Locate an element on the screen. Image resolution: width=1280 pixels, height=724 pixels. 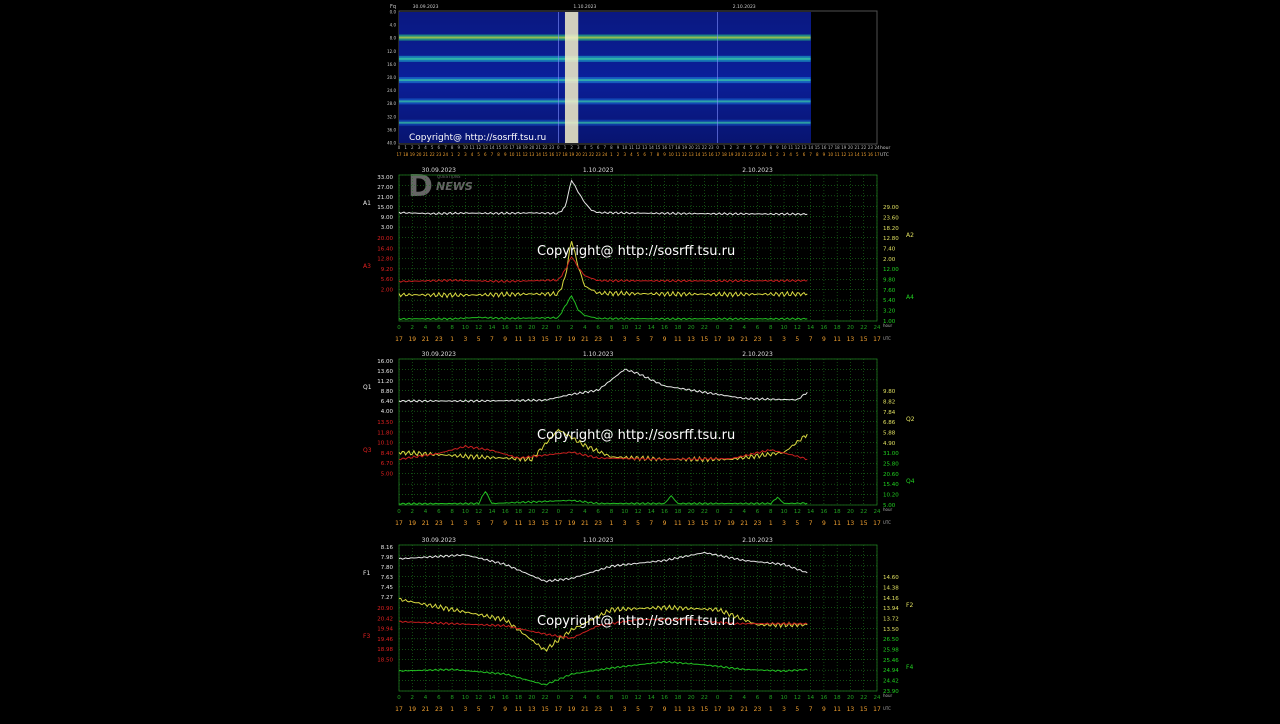
spectrogram-hour-tick: 21 is located at coordinates (858, 147).